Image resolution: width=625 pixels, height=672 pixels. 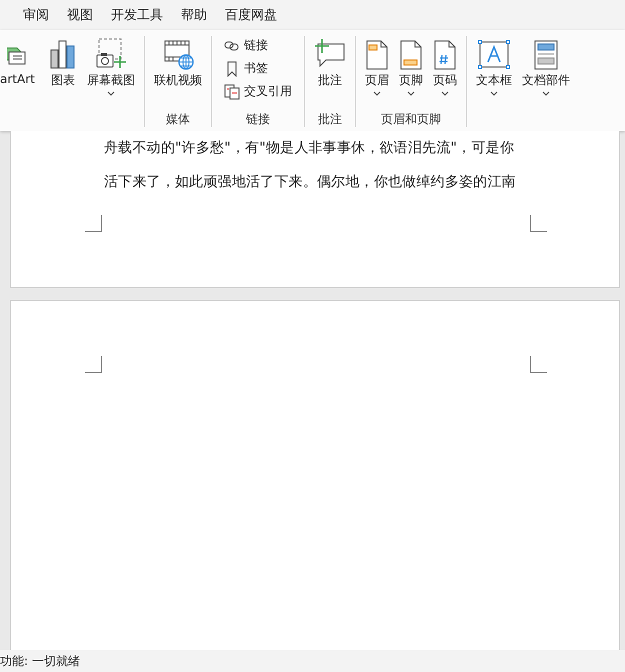 I want to click on document-parts-icon, so click(x=546, y=55).